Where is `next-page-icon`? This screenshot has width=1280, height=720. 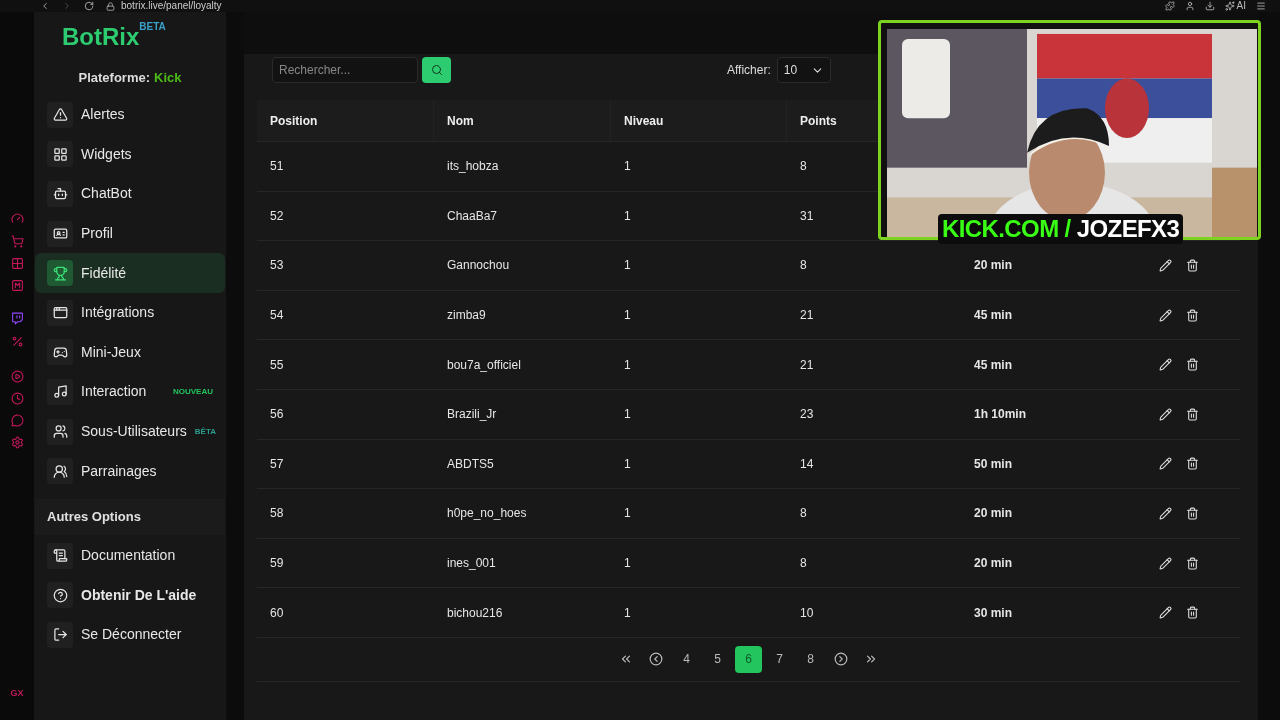 next-page-icon is located at coordinates (841, 659).